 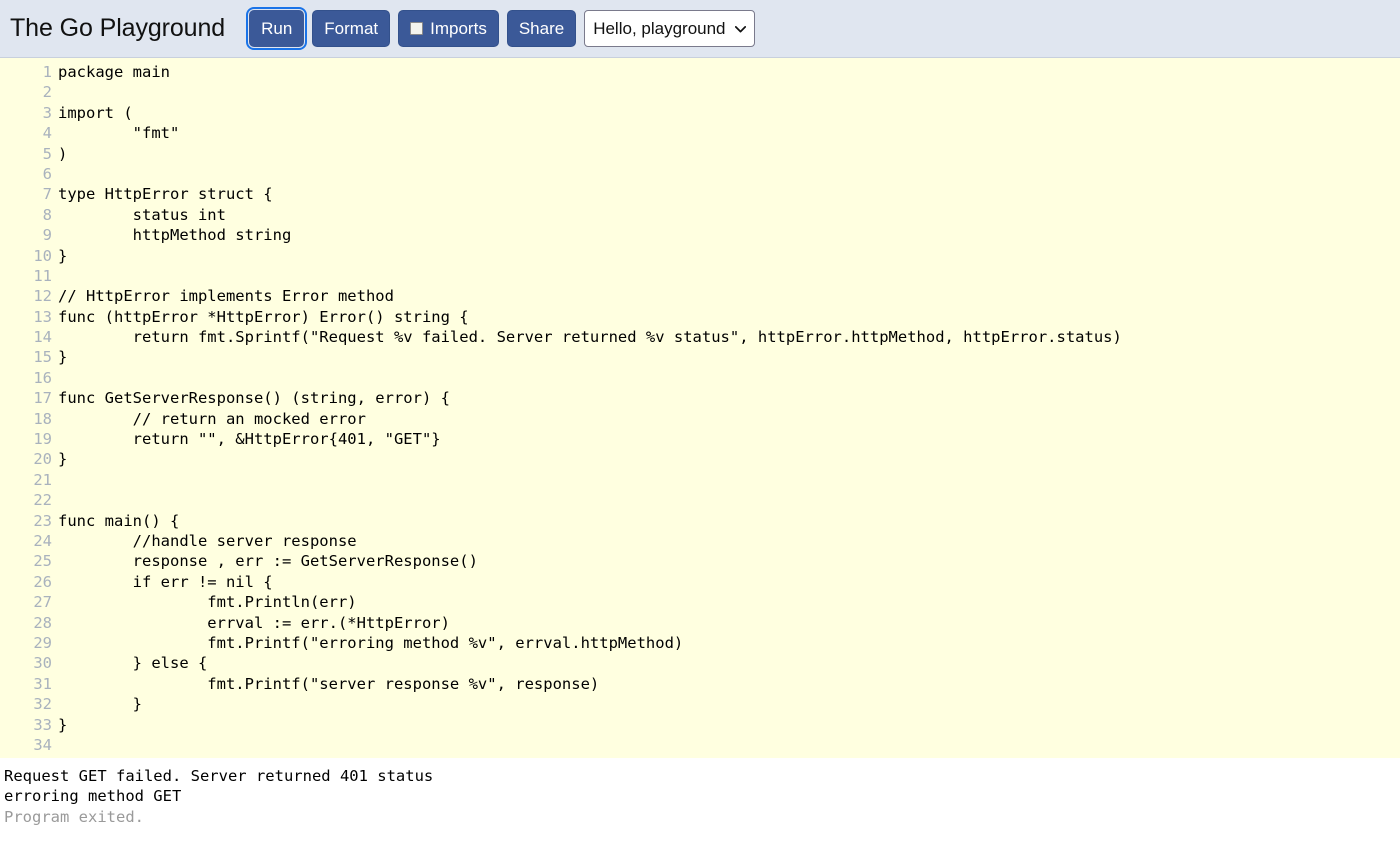 I want to click on code-line: 2, so click(x=700, y=92).